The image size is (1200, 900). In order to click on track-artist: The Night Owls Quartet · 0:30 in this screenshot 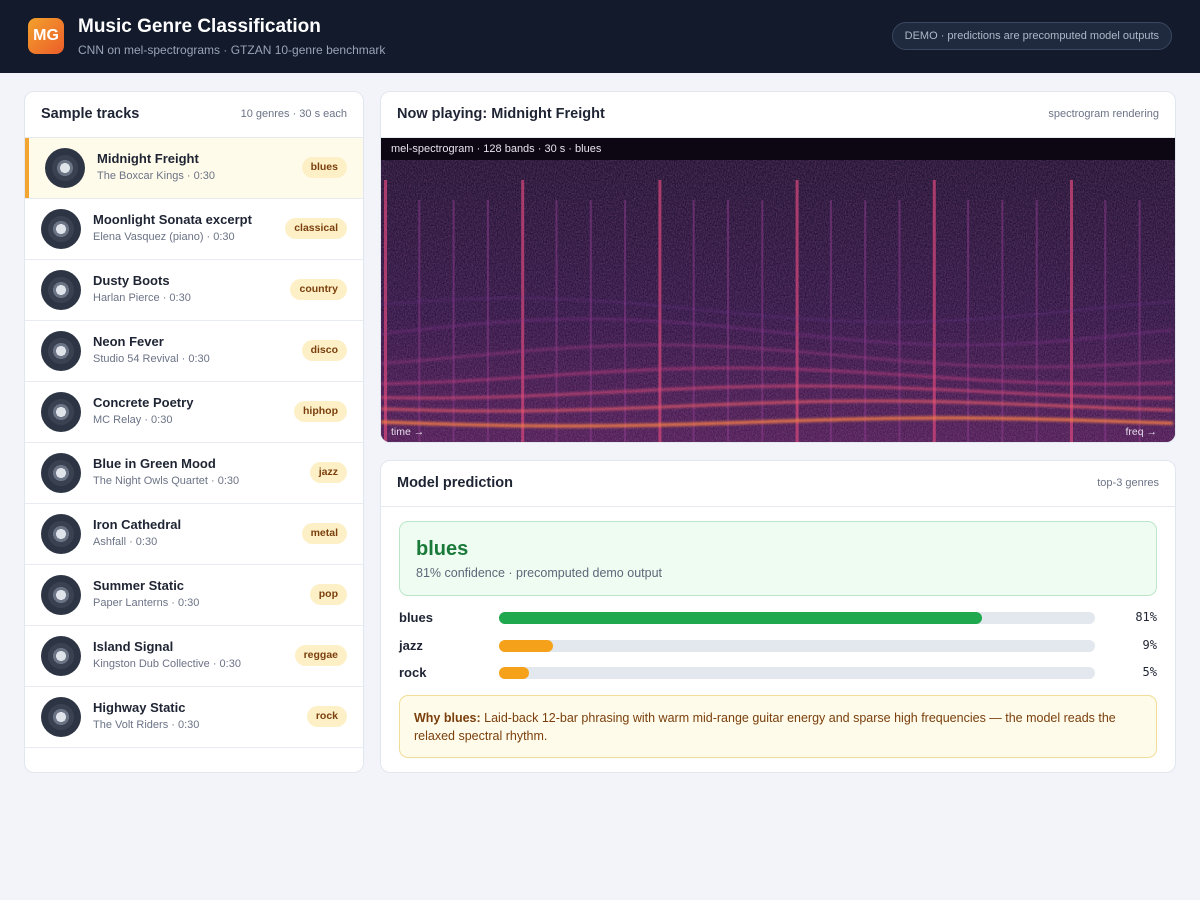, I will do `click(166, 481)`.